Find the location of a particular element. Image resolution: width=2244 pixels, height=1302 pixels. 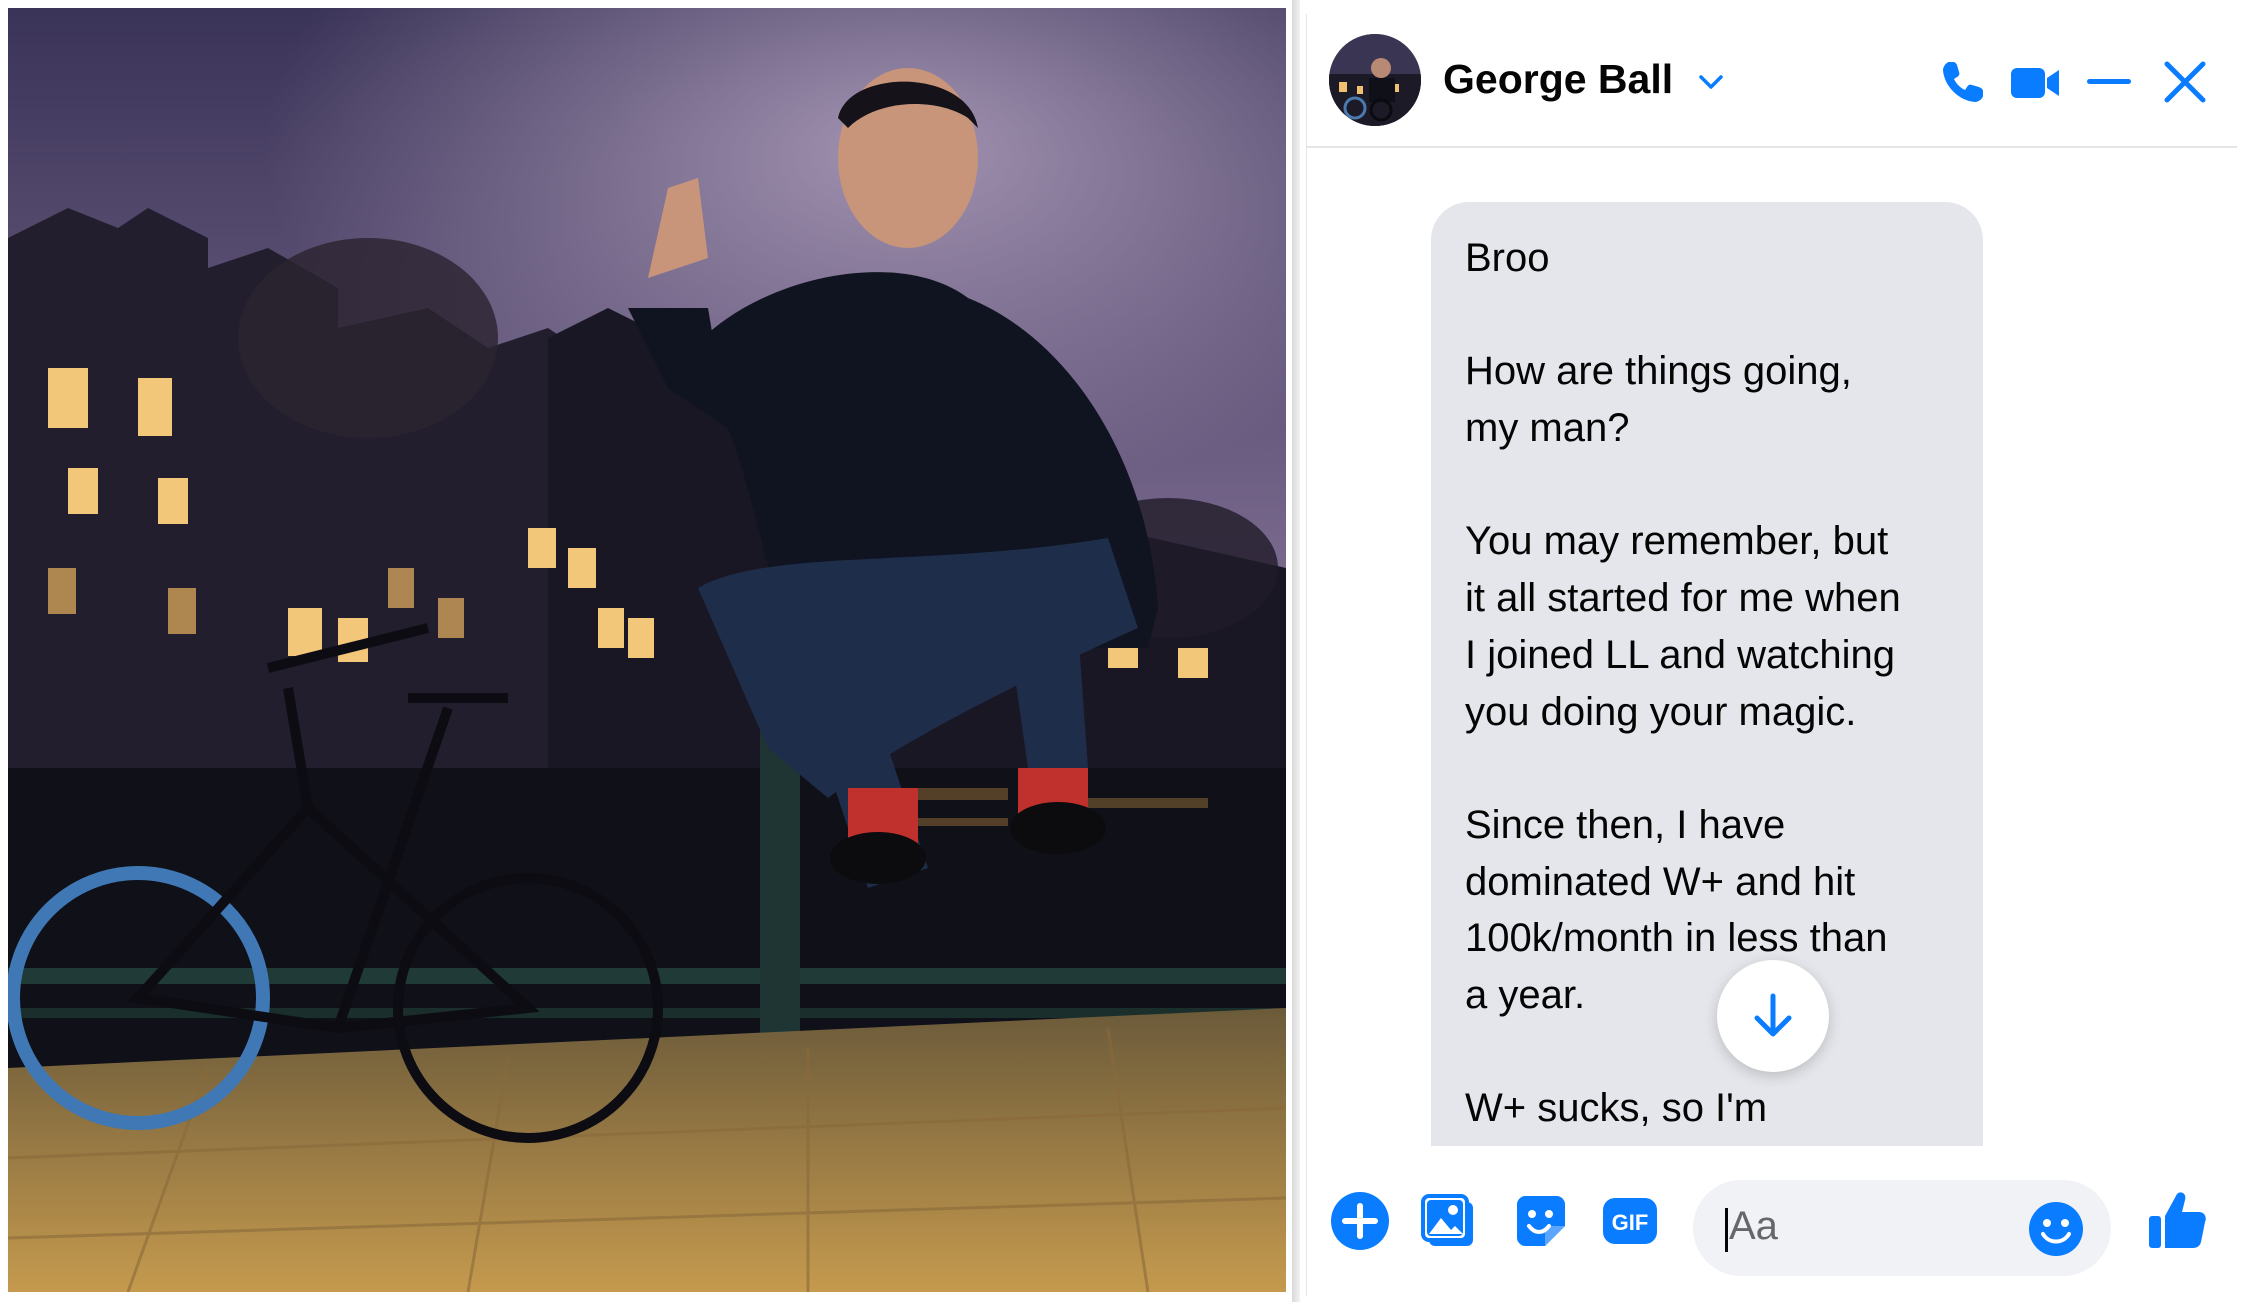

message-line: dominated W+ and hit is located at coordinates (1660, 881).